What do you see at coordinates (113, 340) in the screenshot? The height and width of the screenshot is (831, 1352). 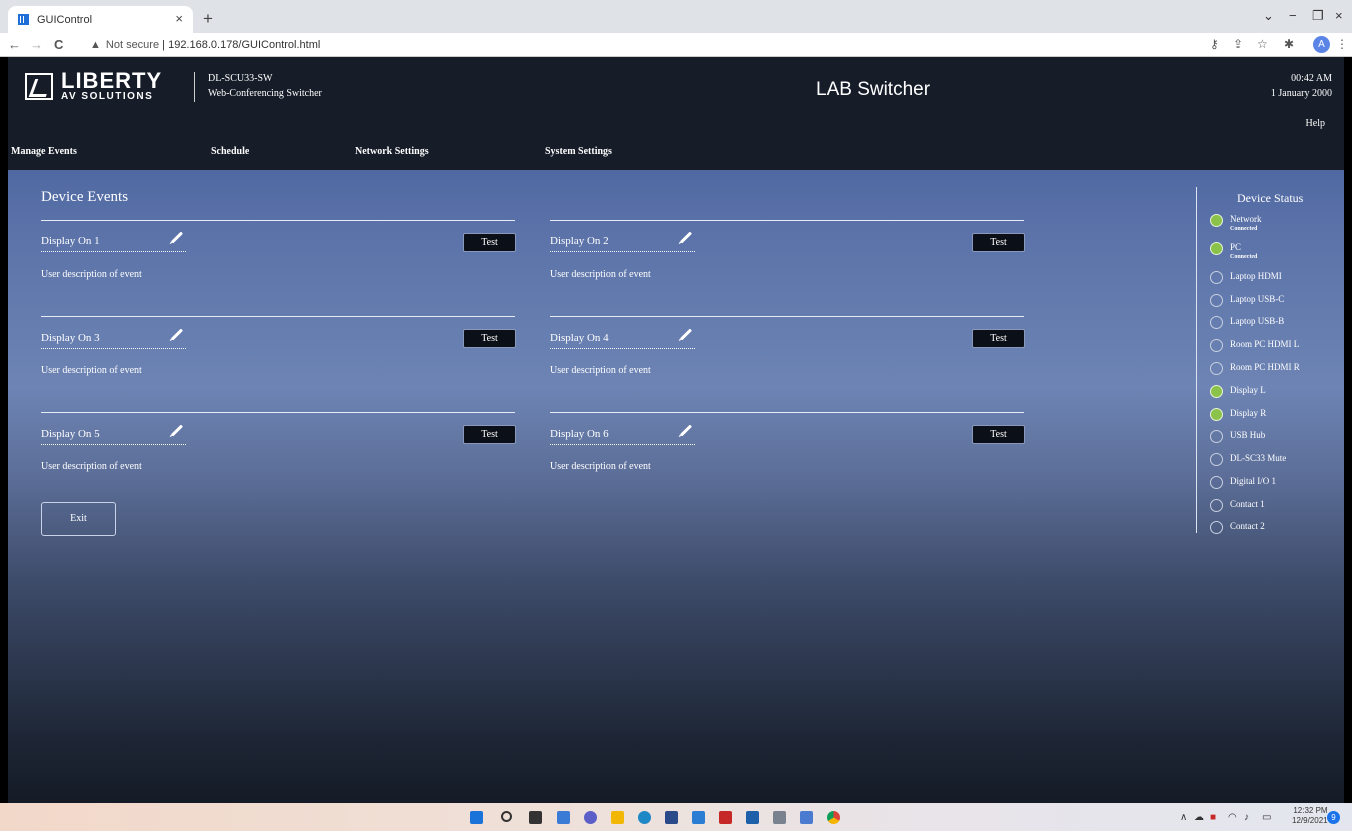 I see `event-name: Display On 3` at bounding box center [113, 340].